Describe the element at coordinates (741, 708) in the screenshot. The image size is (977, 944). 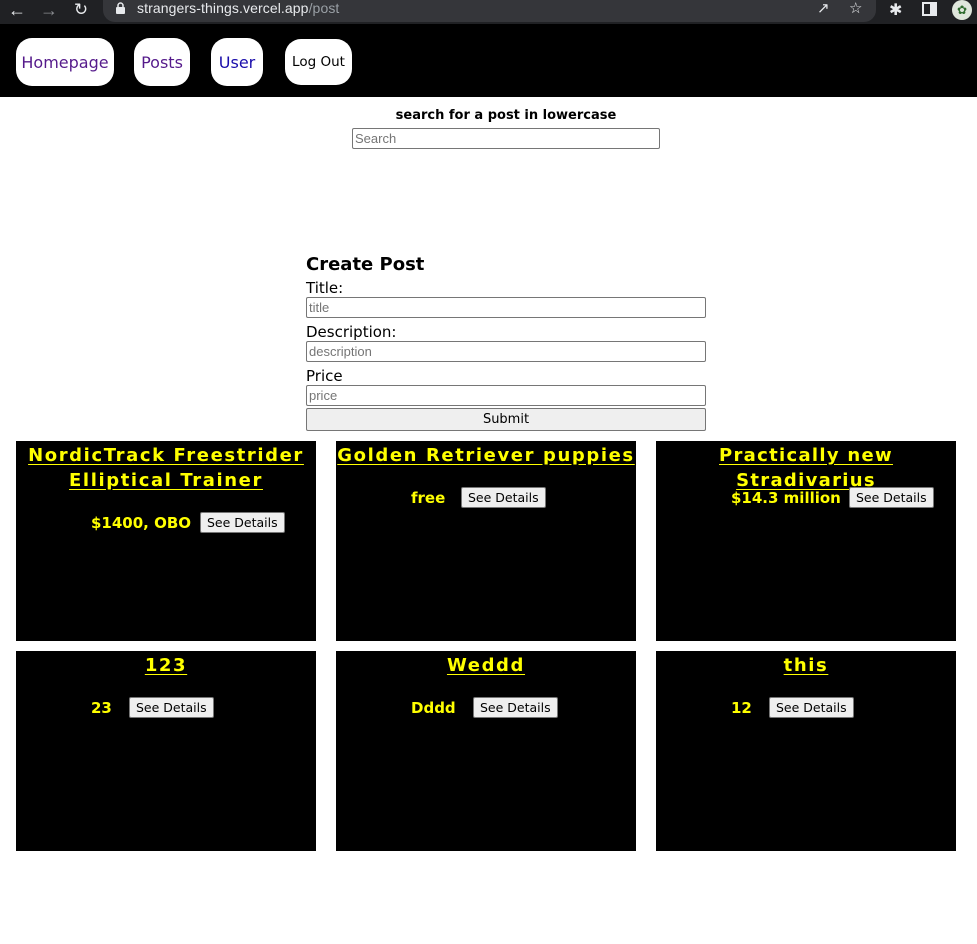
I see `post-price: 12` at that location.